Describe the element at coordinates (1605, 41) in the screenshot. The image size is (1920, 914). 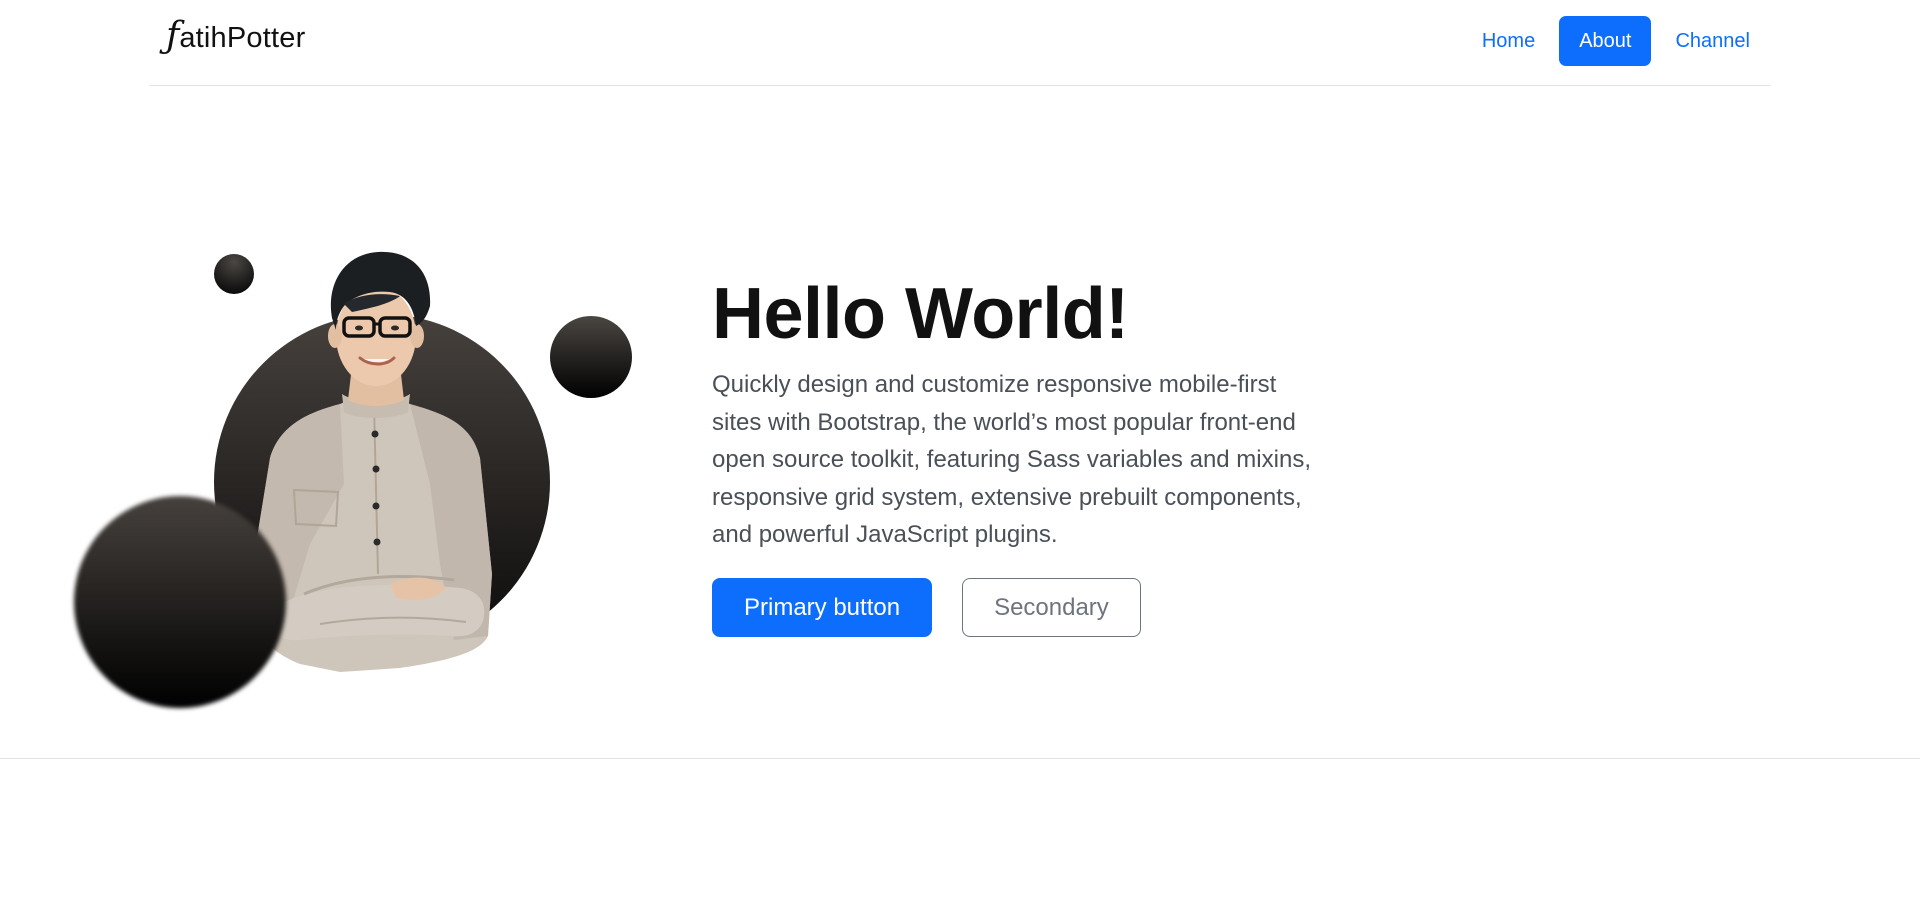
I see `nav-about: About` at that location.